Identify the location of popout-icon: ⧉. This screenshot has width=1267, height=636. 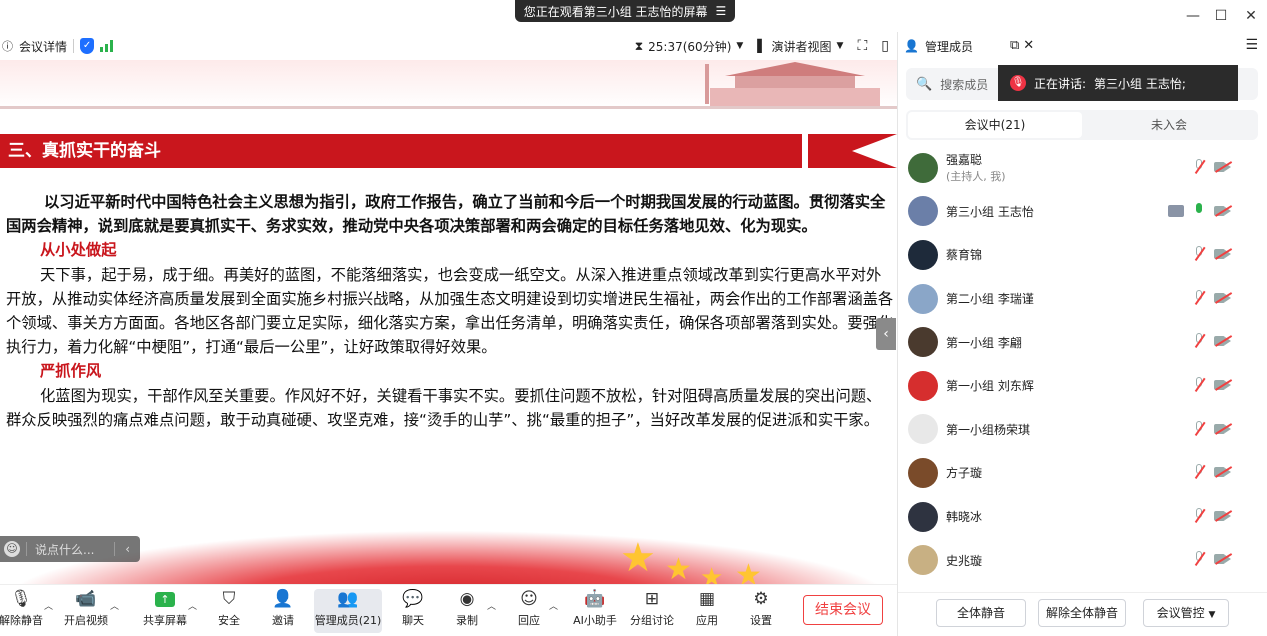
(1014, 45).